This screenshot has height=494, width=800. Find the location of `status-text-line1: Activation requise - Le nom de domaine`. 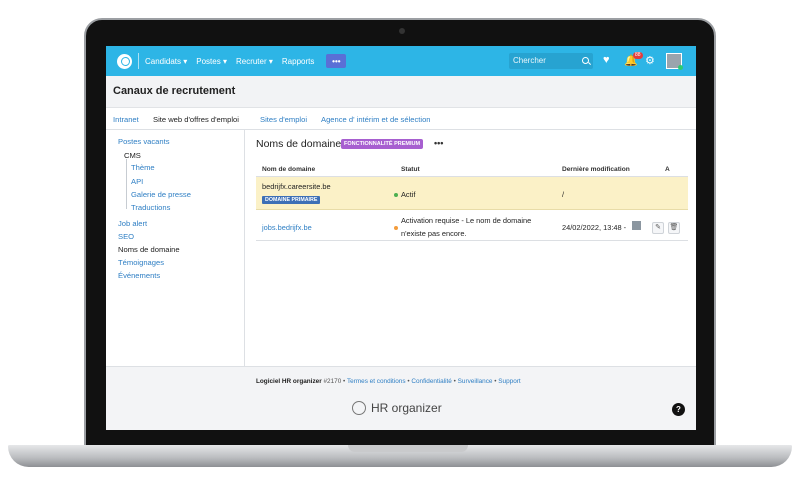

status-text-line1: Activation requise - Le nom de domaine is located at coordinates (466, 220).